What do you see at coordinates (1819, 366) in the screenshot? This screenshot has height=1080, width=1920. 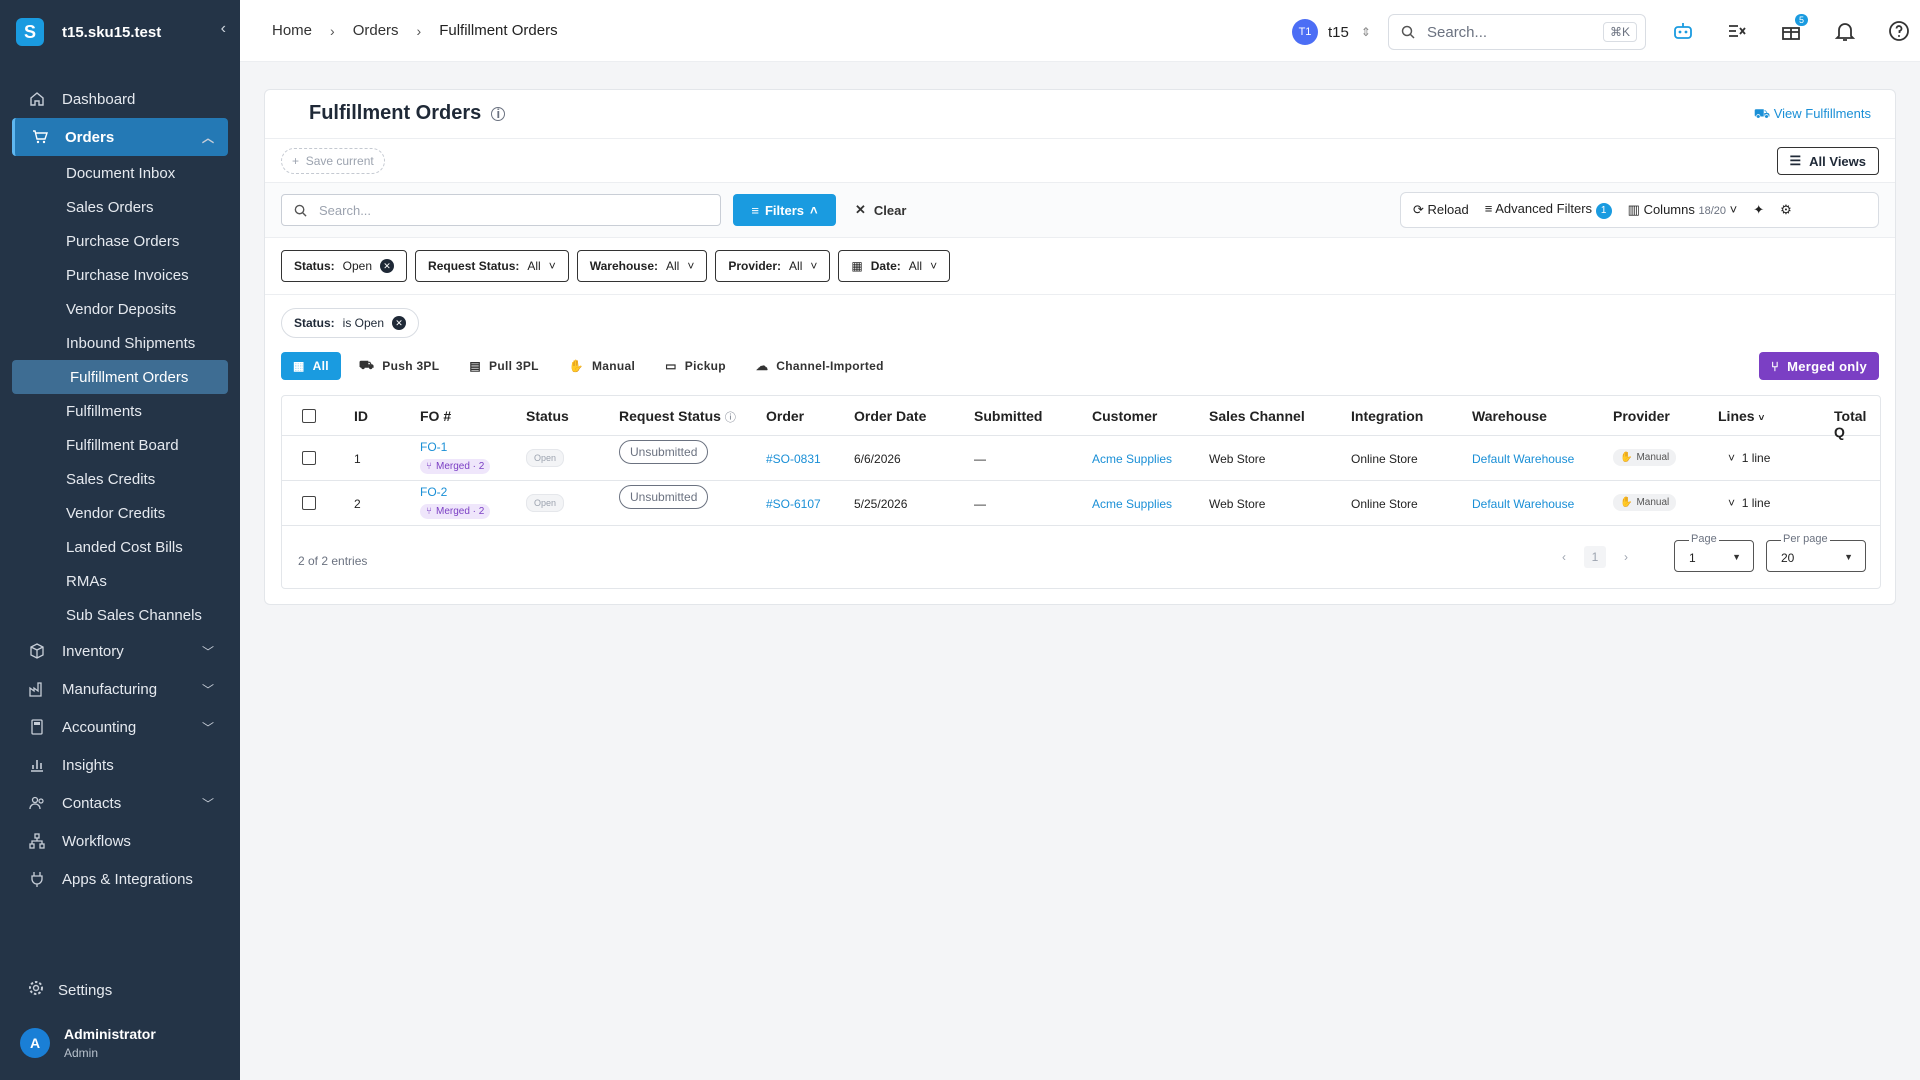 I see `merged-only-button: ⑂ Merged only` at bounding box center [1819, 366].